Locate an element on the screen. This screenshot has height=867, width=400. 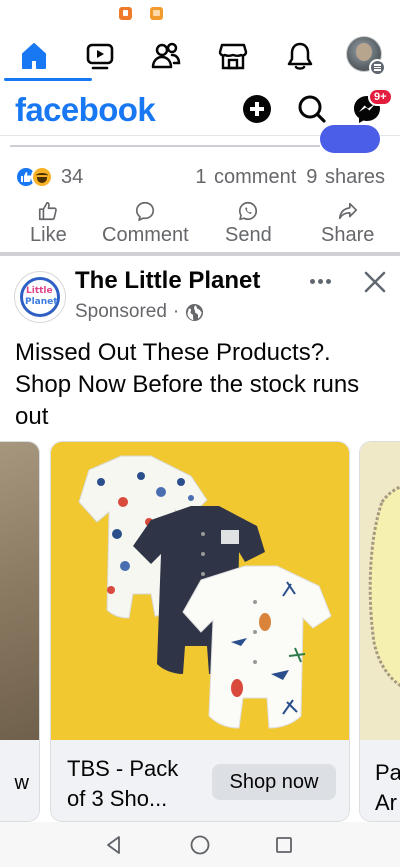
recents-button is located at coordinates (284, 845).